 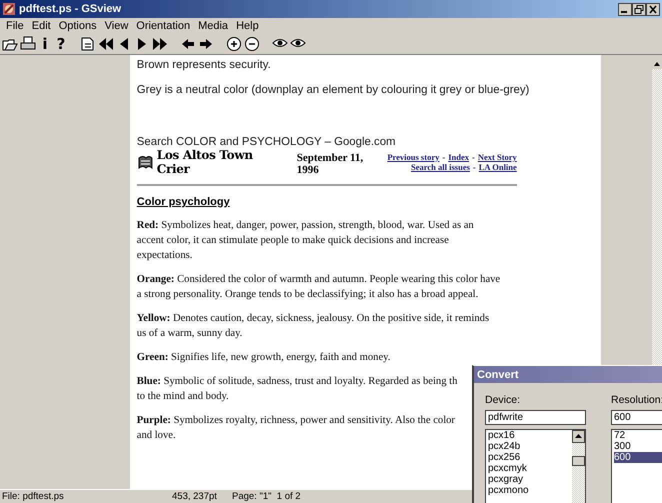 I want to click on list-item: pcxcmyk, so click(x=530, y=468).